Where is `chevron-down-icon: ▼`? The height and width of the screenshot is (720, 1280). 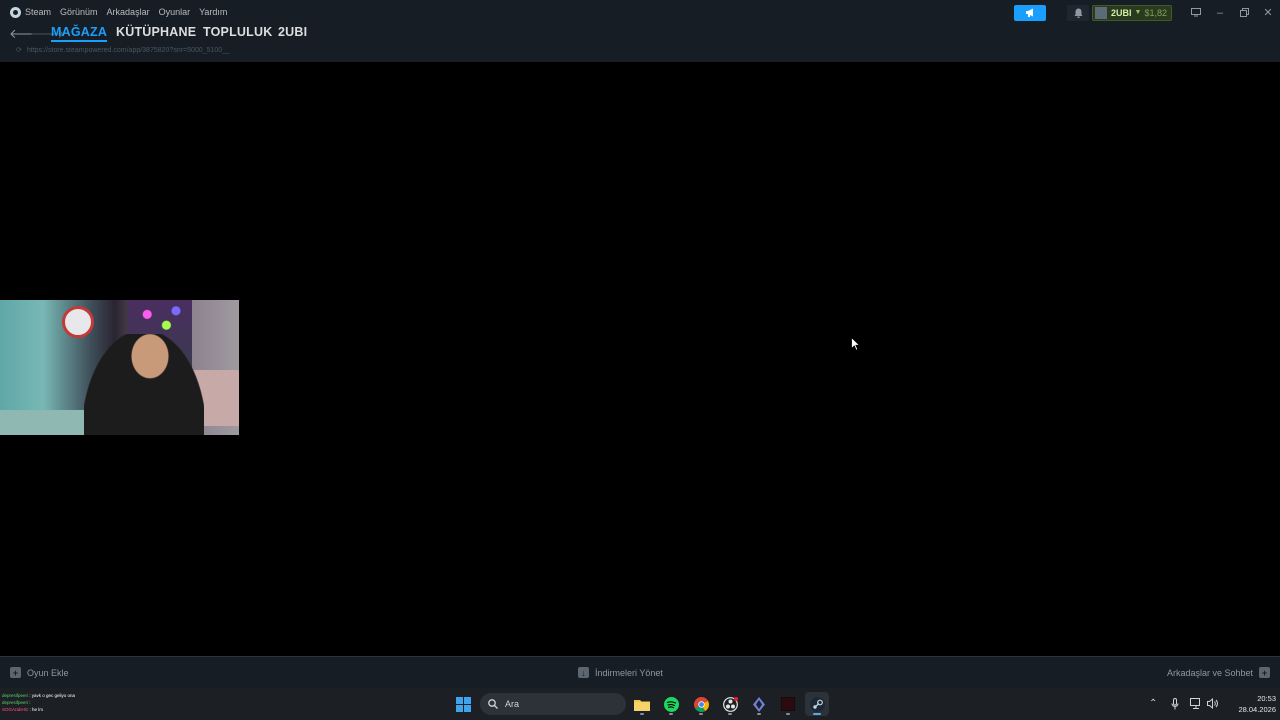 chevron-down-icon: ▼ is located at coordinates (1138, 12).